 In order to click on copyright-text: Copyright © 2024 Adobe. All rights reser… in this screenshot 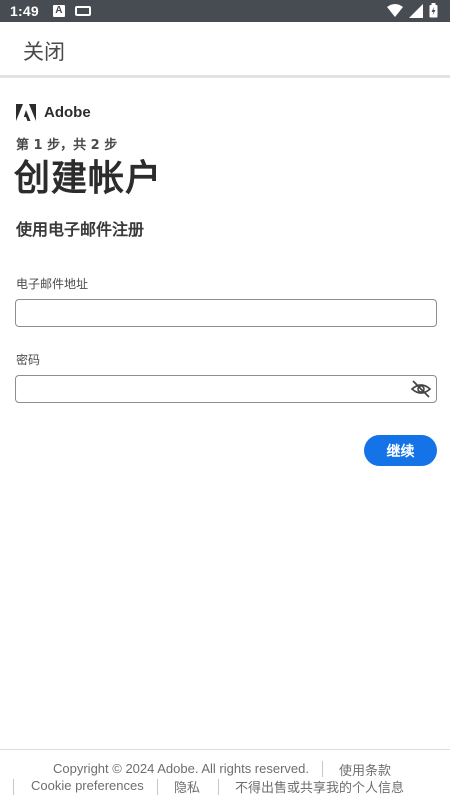, I will do `click(181, 768)`.